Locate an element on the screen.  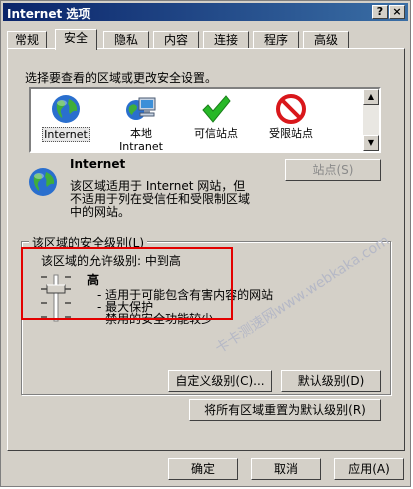
tab-security: 安全 is located at coordinates (76, 39).